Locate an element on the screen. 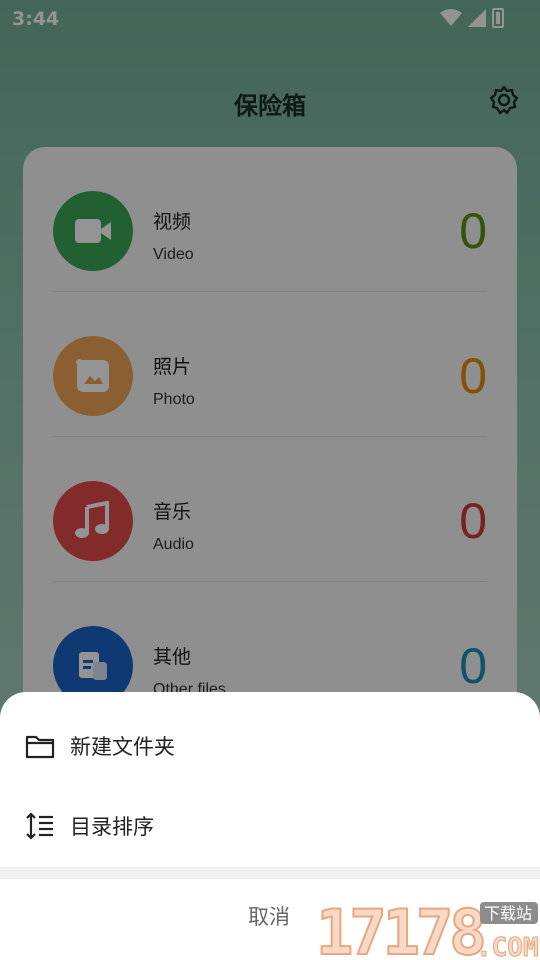  svg-text: .COM is located at coordinates (507, 946).